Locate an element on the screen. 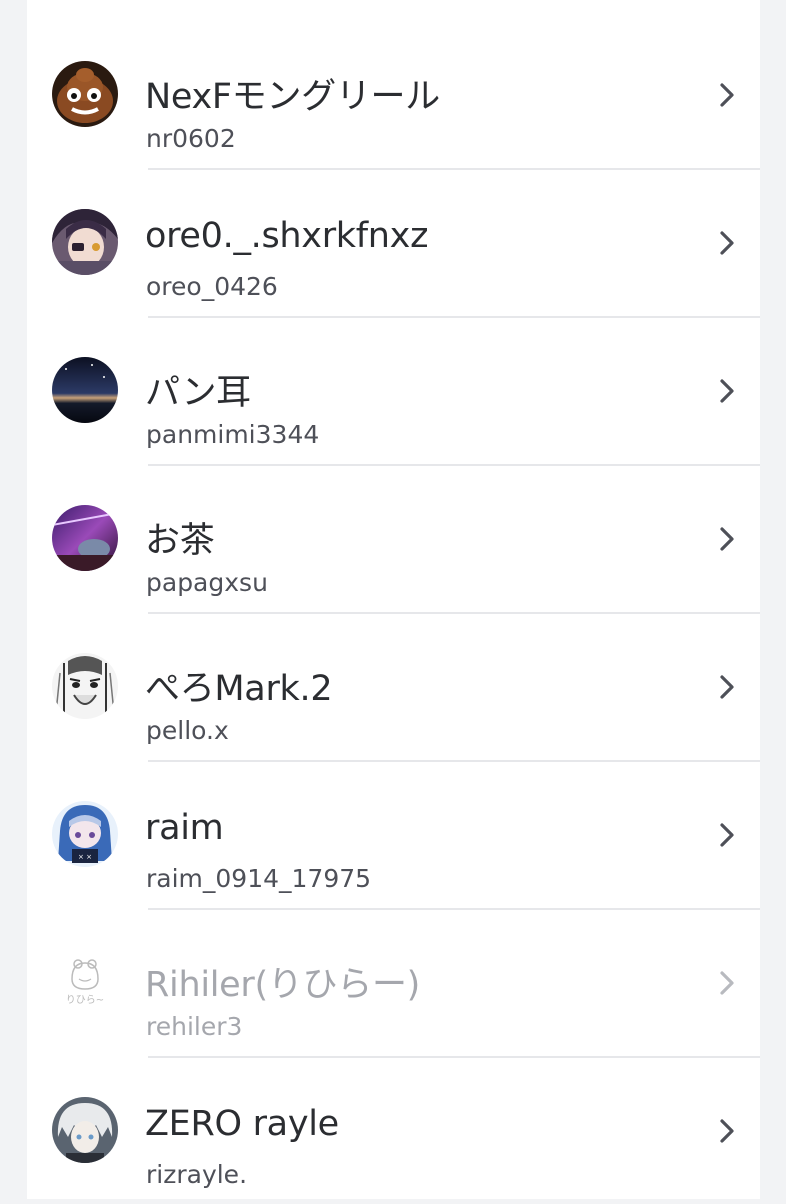 This screenshot has width=786, height=1204. username: oreo_0426 is located at coordinates (212, 286).